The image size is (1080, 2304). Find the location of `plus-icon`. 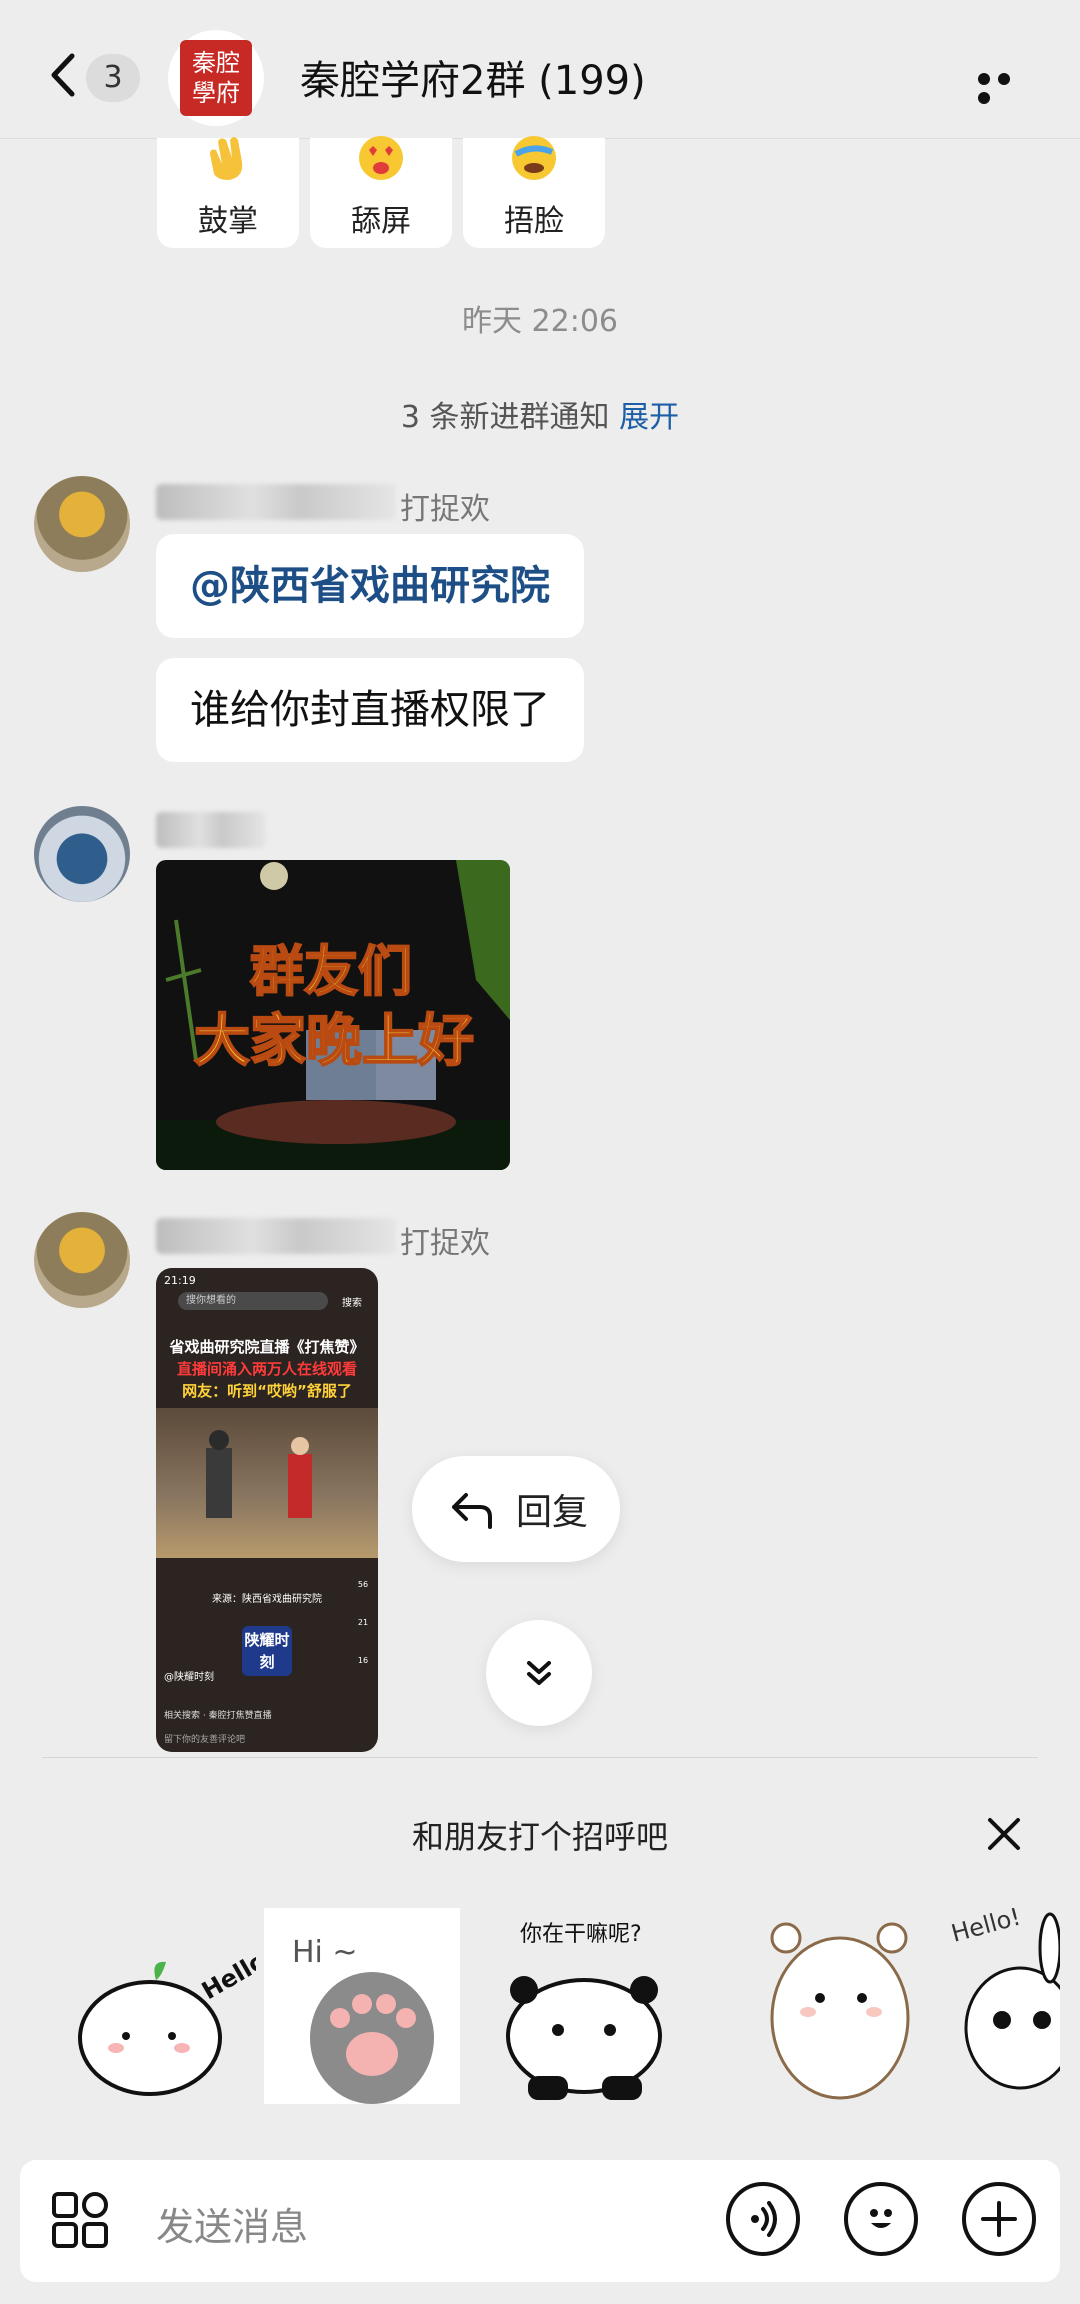

plus-icon is located at coordinates (999, 2219).